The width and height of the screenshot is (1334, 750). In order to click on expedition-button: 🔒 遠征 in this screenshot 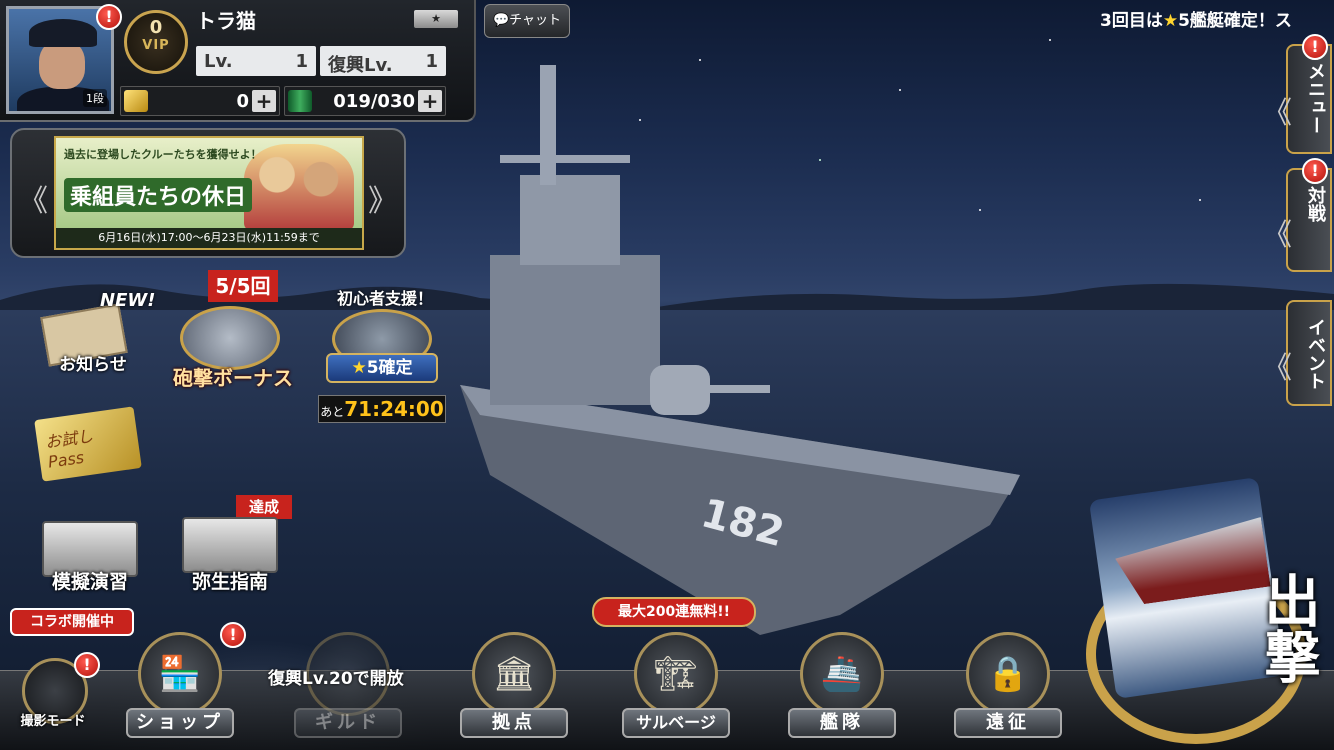, I will do `click(1008, 687)`.